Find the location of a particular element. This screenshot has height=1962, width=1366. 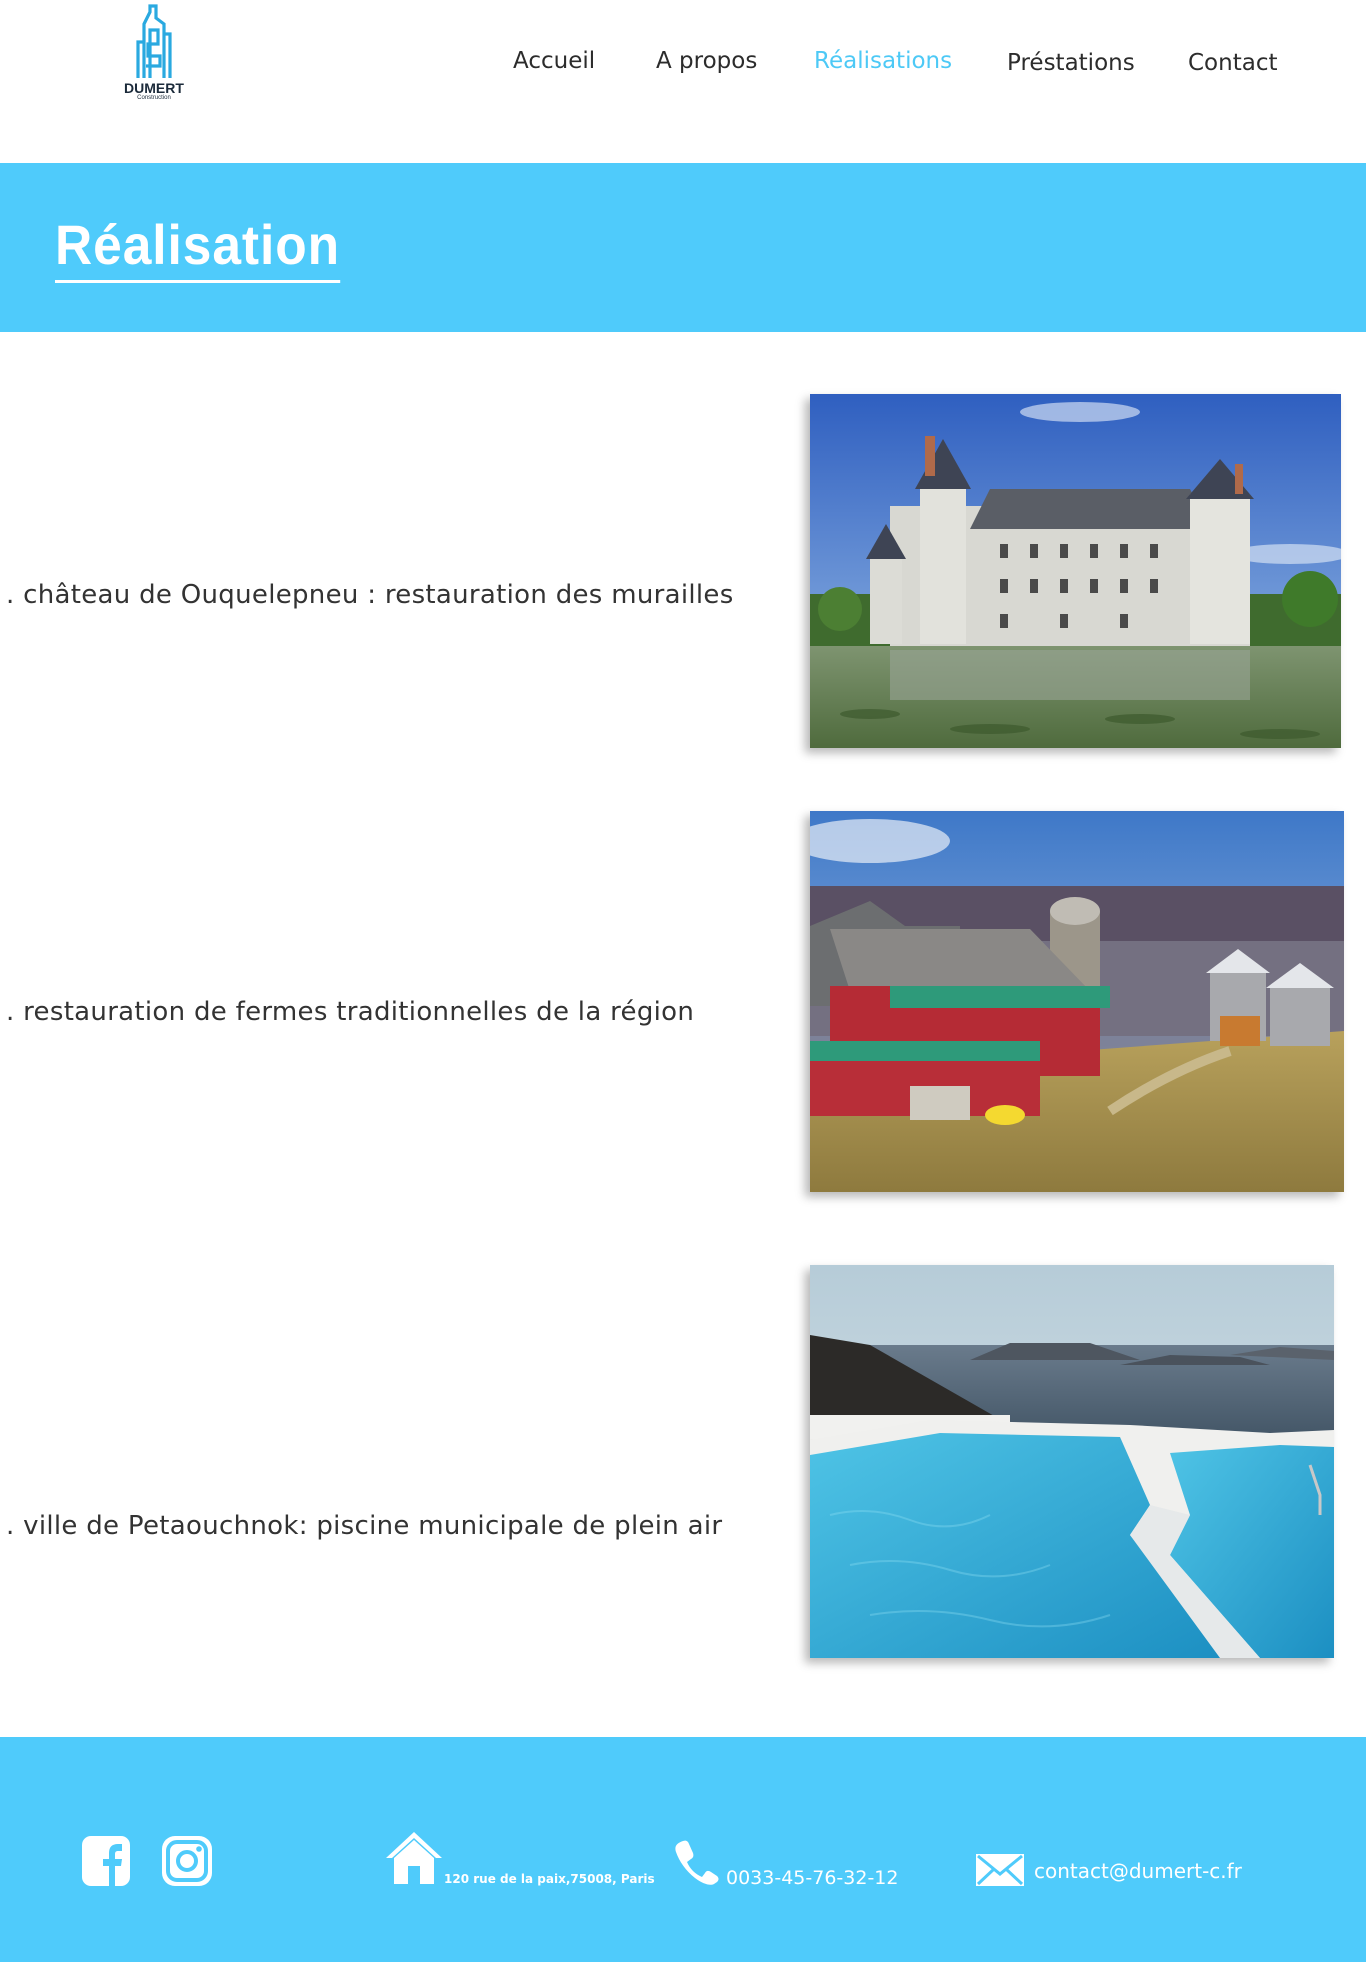

footer-phone: 0033-45-76-32-12 is located at coordinates (812, 1878).